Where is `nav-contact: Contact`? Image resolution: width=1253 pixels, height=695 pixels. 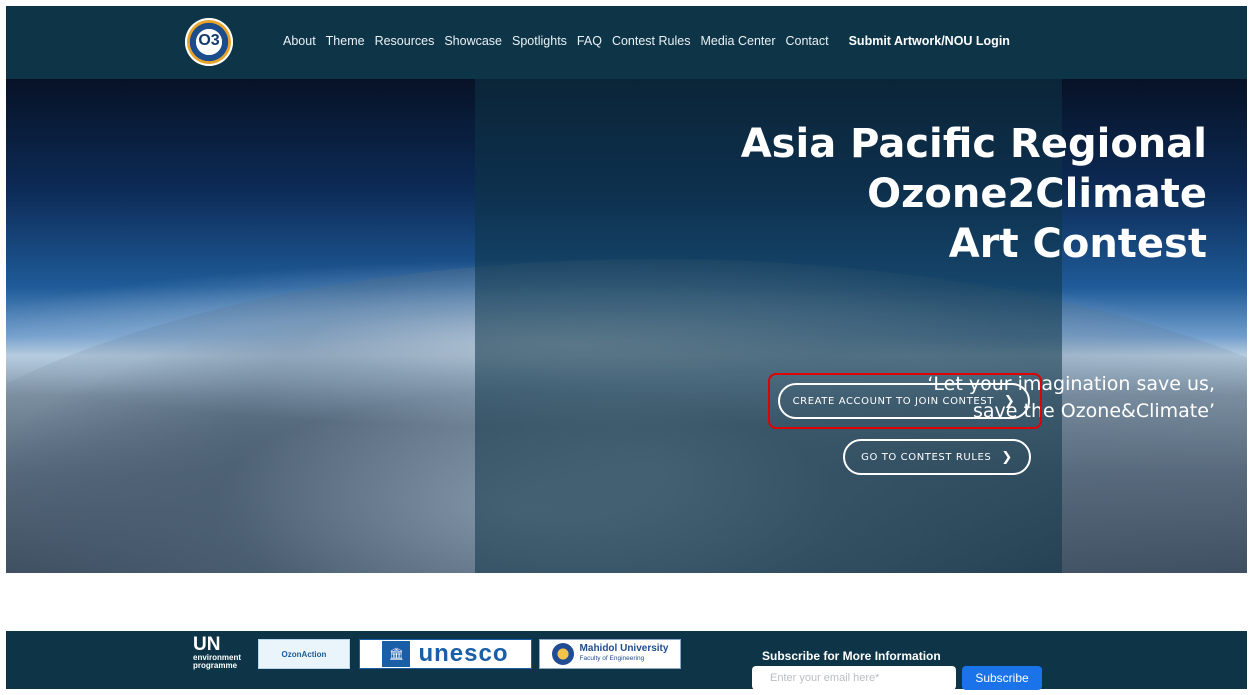
nav-contact: Contact is located at coordinates (807, 41).